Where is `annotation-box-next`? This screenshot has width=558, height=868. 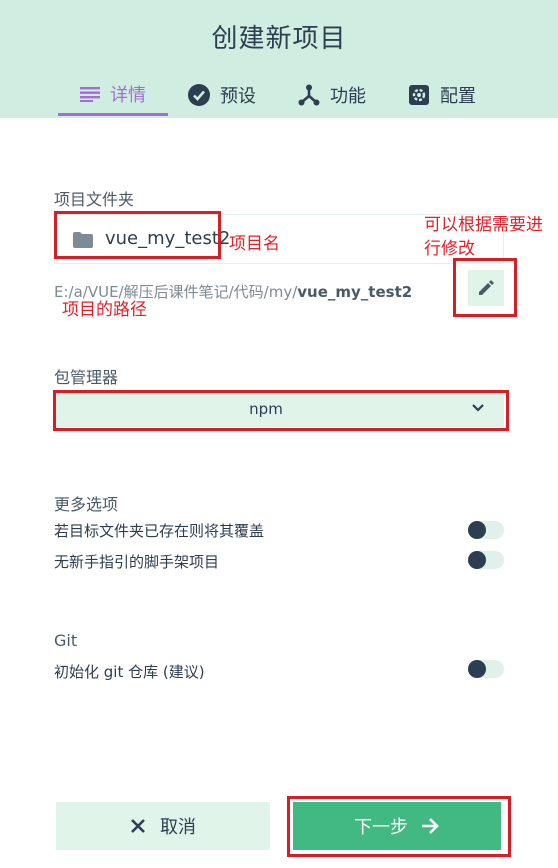 annotation-box-next is located at coordinates (399, 826).